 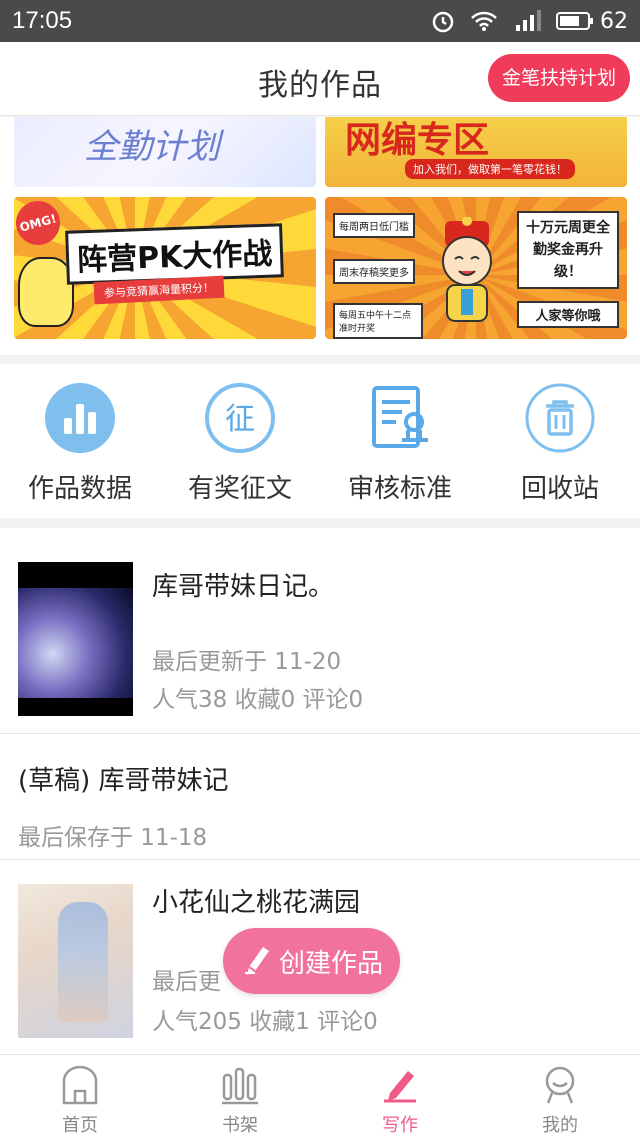 I want to click on battery-icon, so click(x=574, y=21).